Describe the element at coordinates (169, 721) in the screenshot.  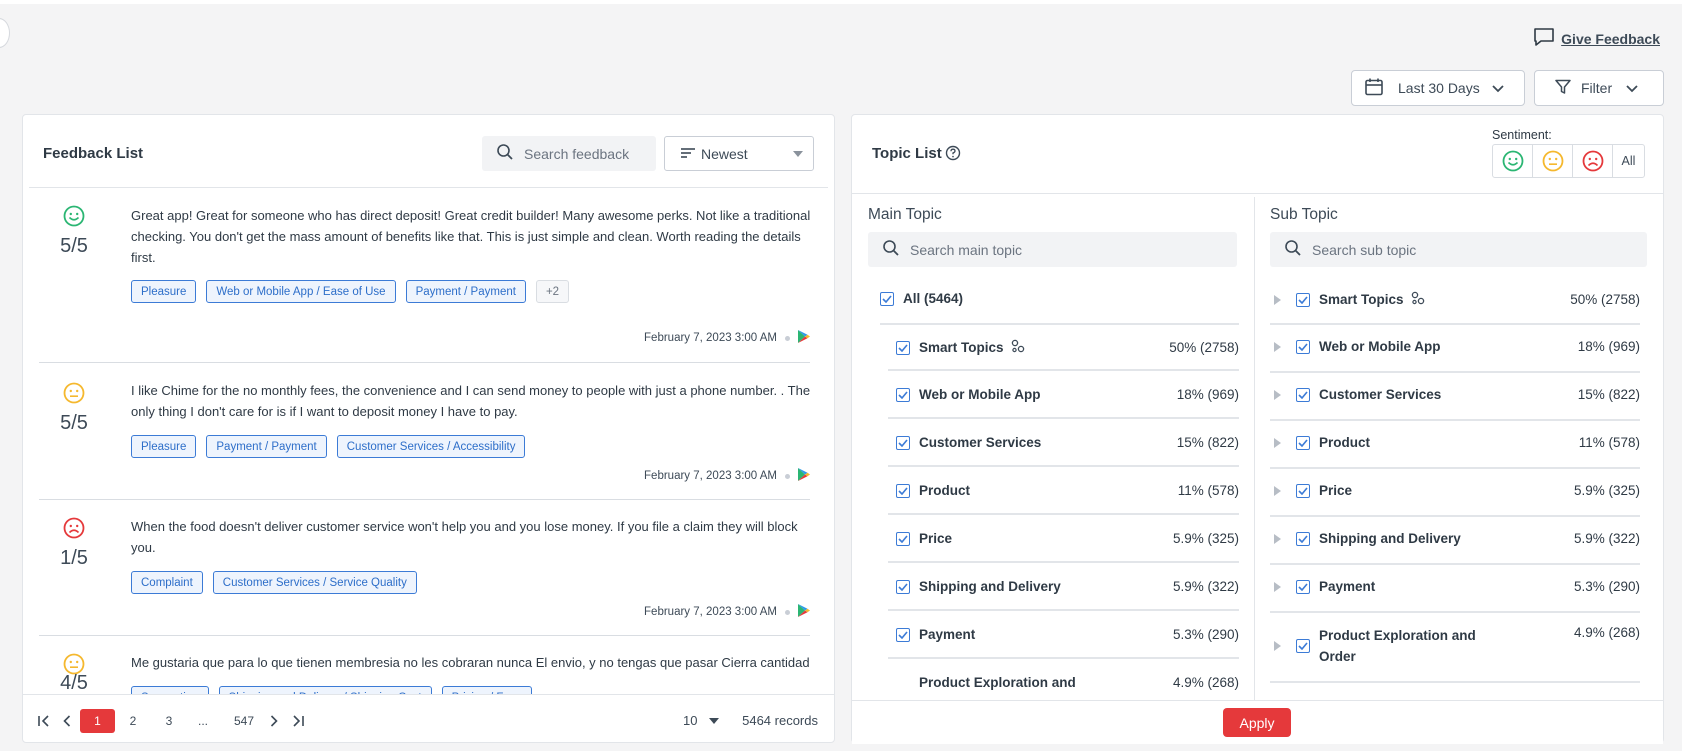
I see `page-button: 3` at that location.